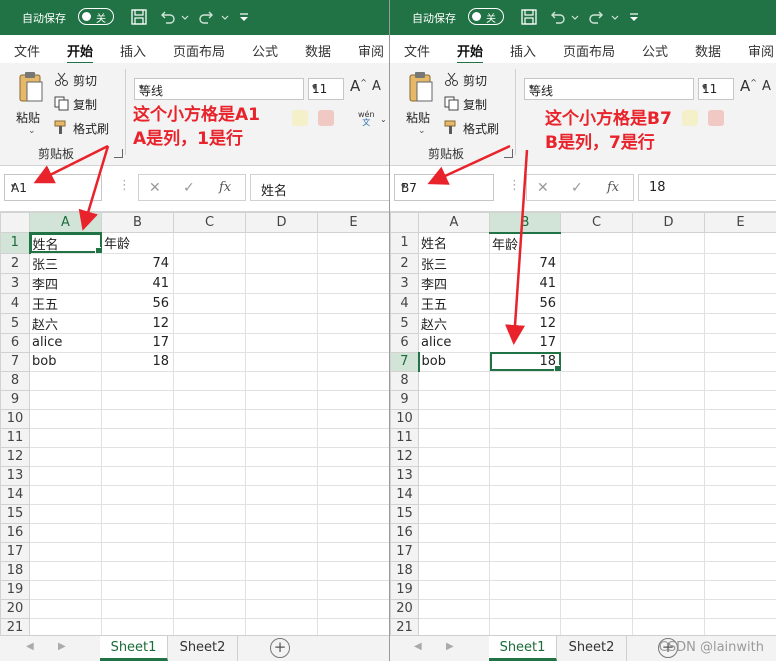 Image resolution: width=776 pixels, height=661 pixels. Describe the element at coordinates (655, 50) in the screenshot. I see `tab-formulas: 公式` at that location.